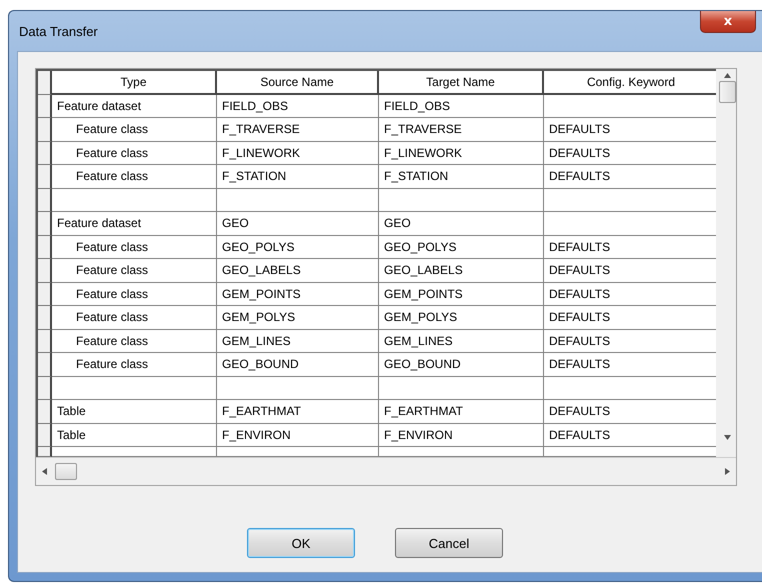 Image resolution: width=762 pixels, height=588 pixels. I want to click on window-title: Data Transfer, so click(58, 31).